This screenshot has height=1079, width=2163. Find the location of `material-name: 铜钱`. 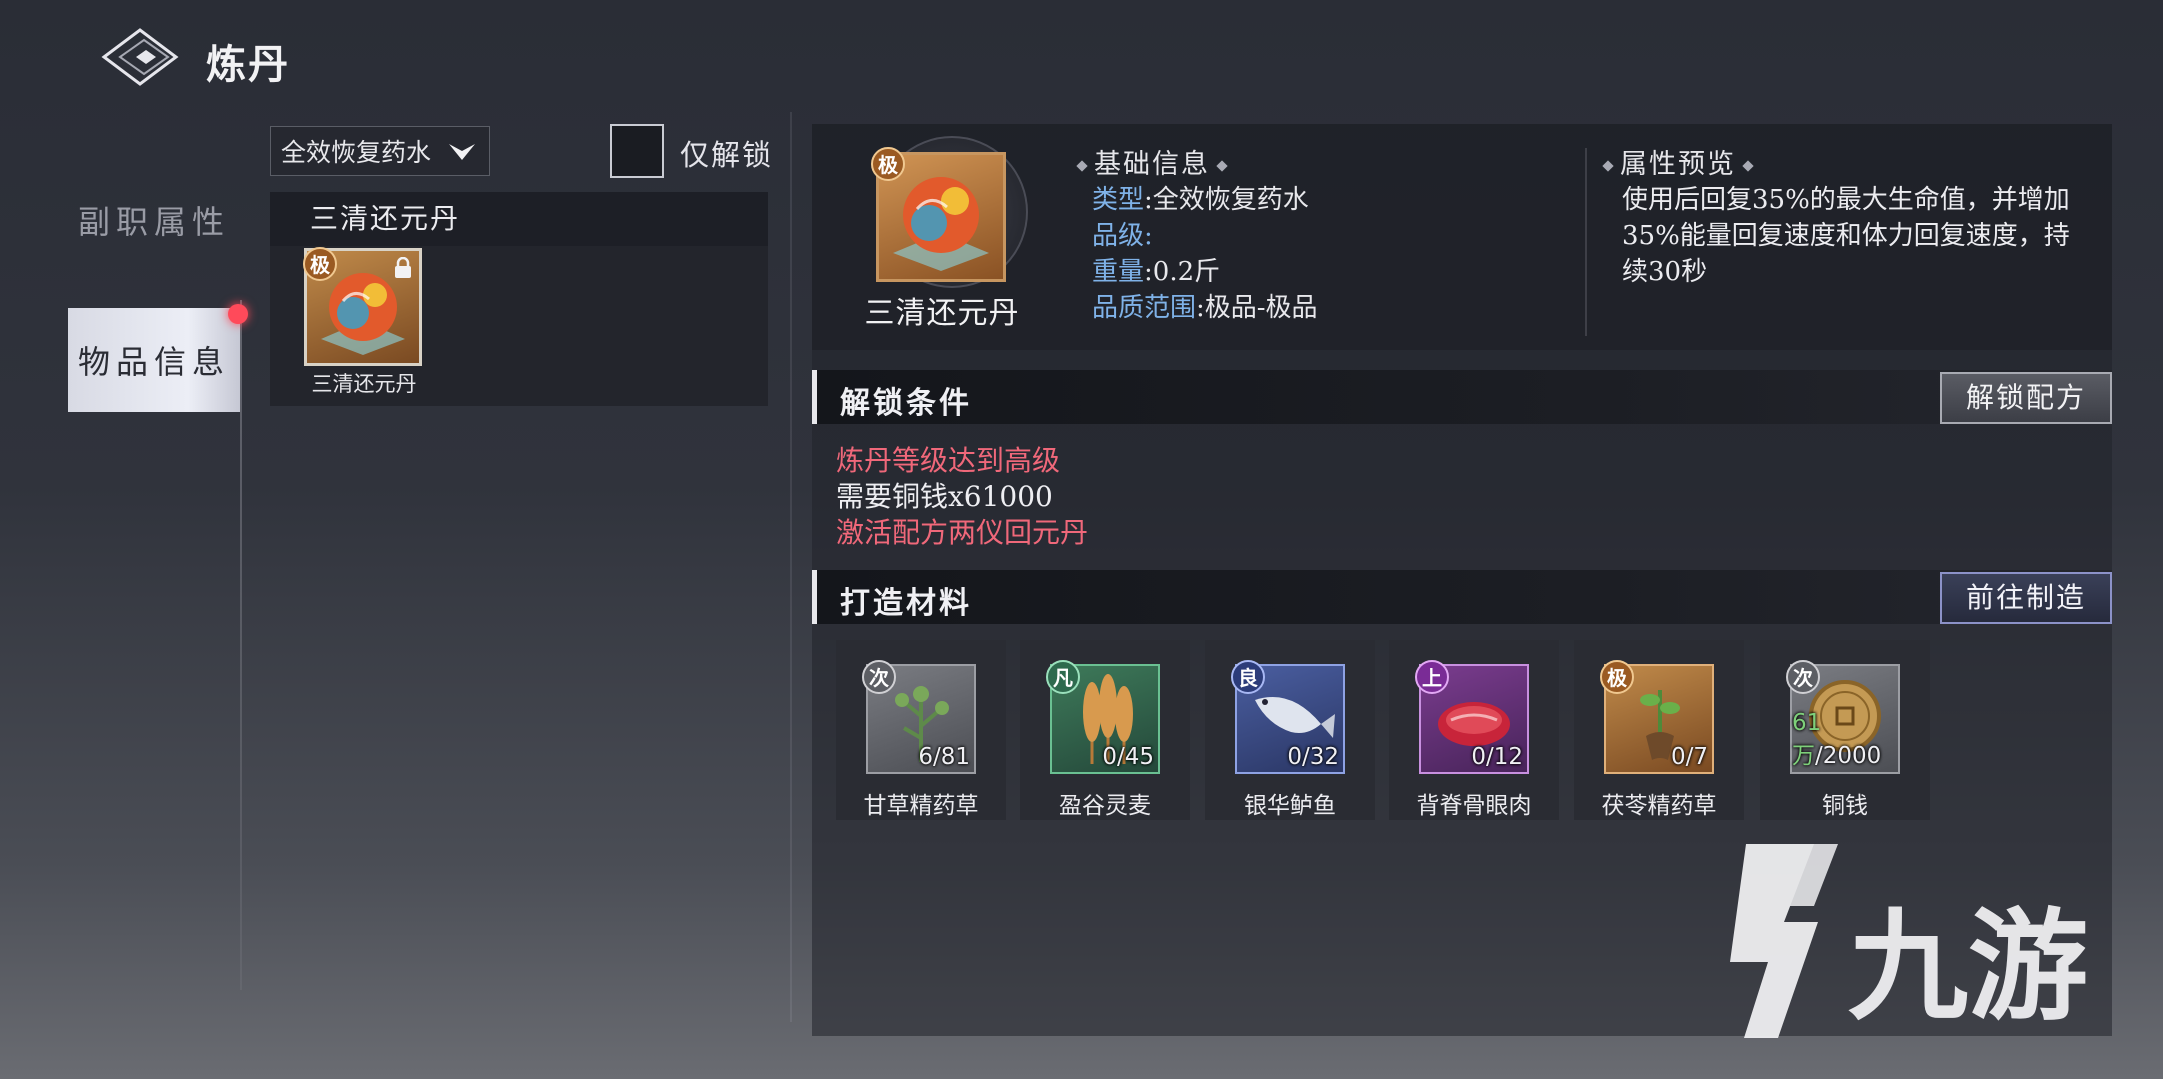

material-name: 铜钱 is located at coordinates (1845, 806).